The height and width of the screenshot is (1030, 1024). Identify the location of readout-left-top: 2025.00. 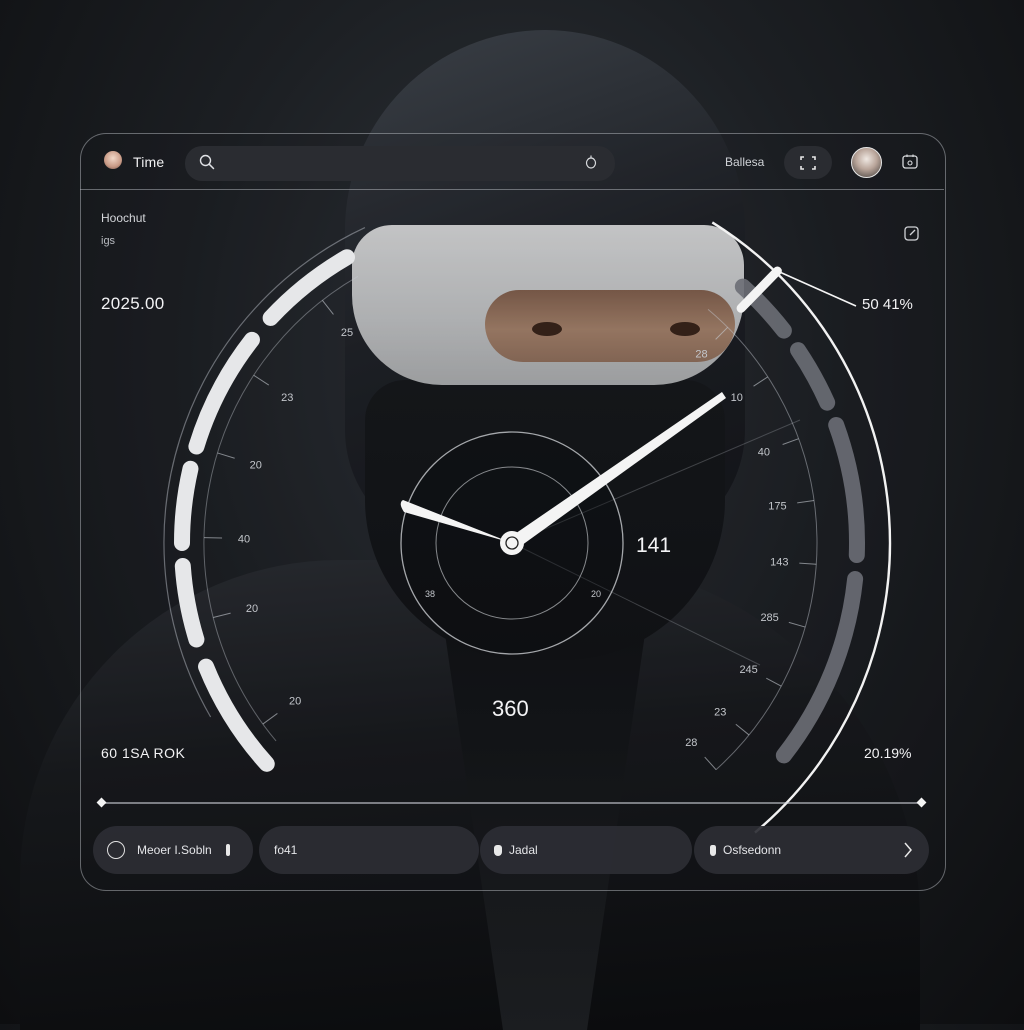
(133, 304).